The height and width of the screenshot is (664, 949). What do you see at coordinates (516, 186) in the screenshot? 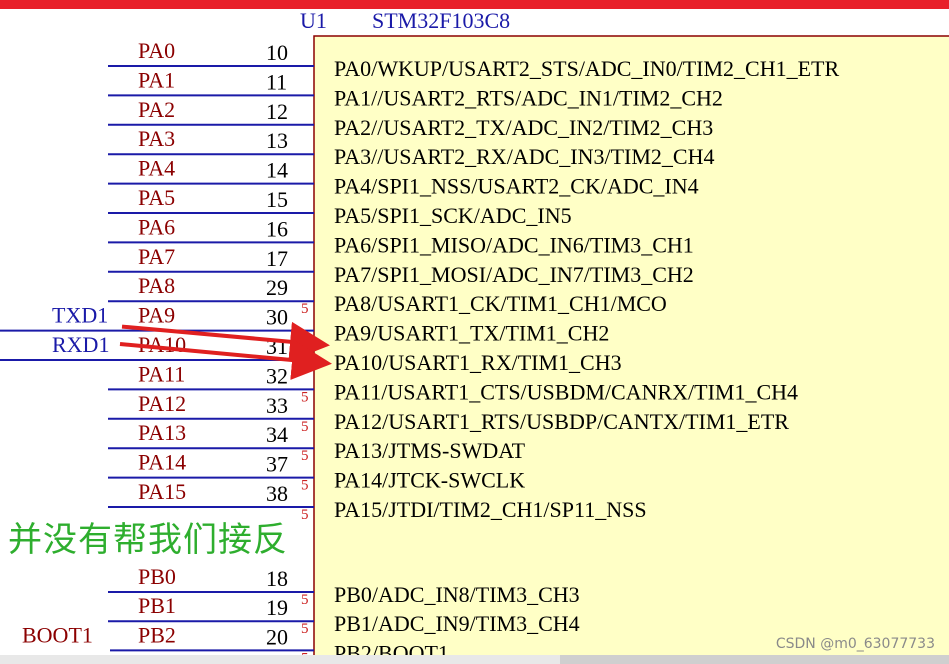
I see `pin-function: PA4/SPI1_NSS/USART2_CK/ADC_IN4` at bounding box center [516, 186].